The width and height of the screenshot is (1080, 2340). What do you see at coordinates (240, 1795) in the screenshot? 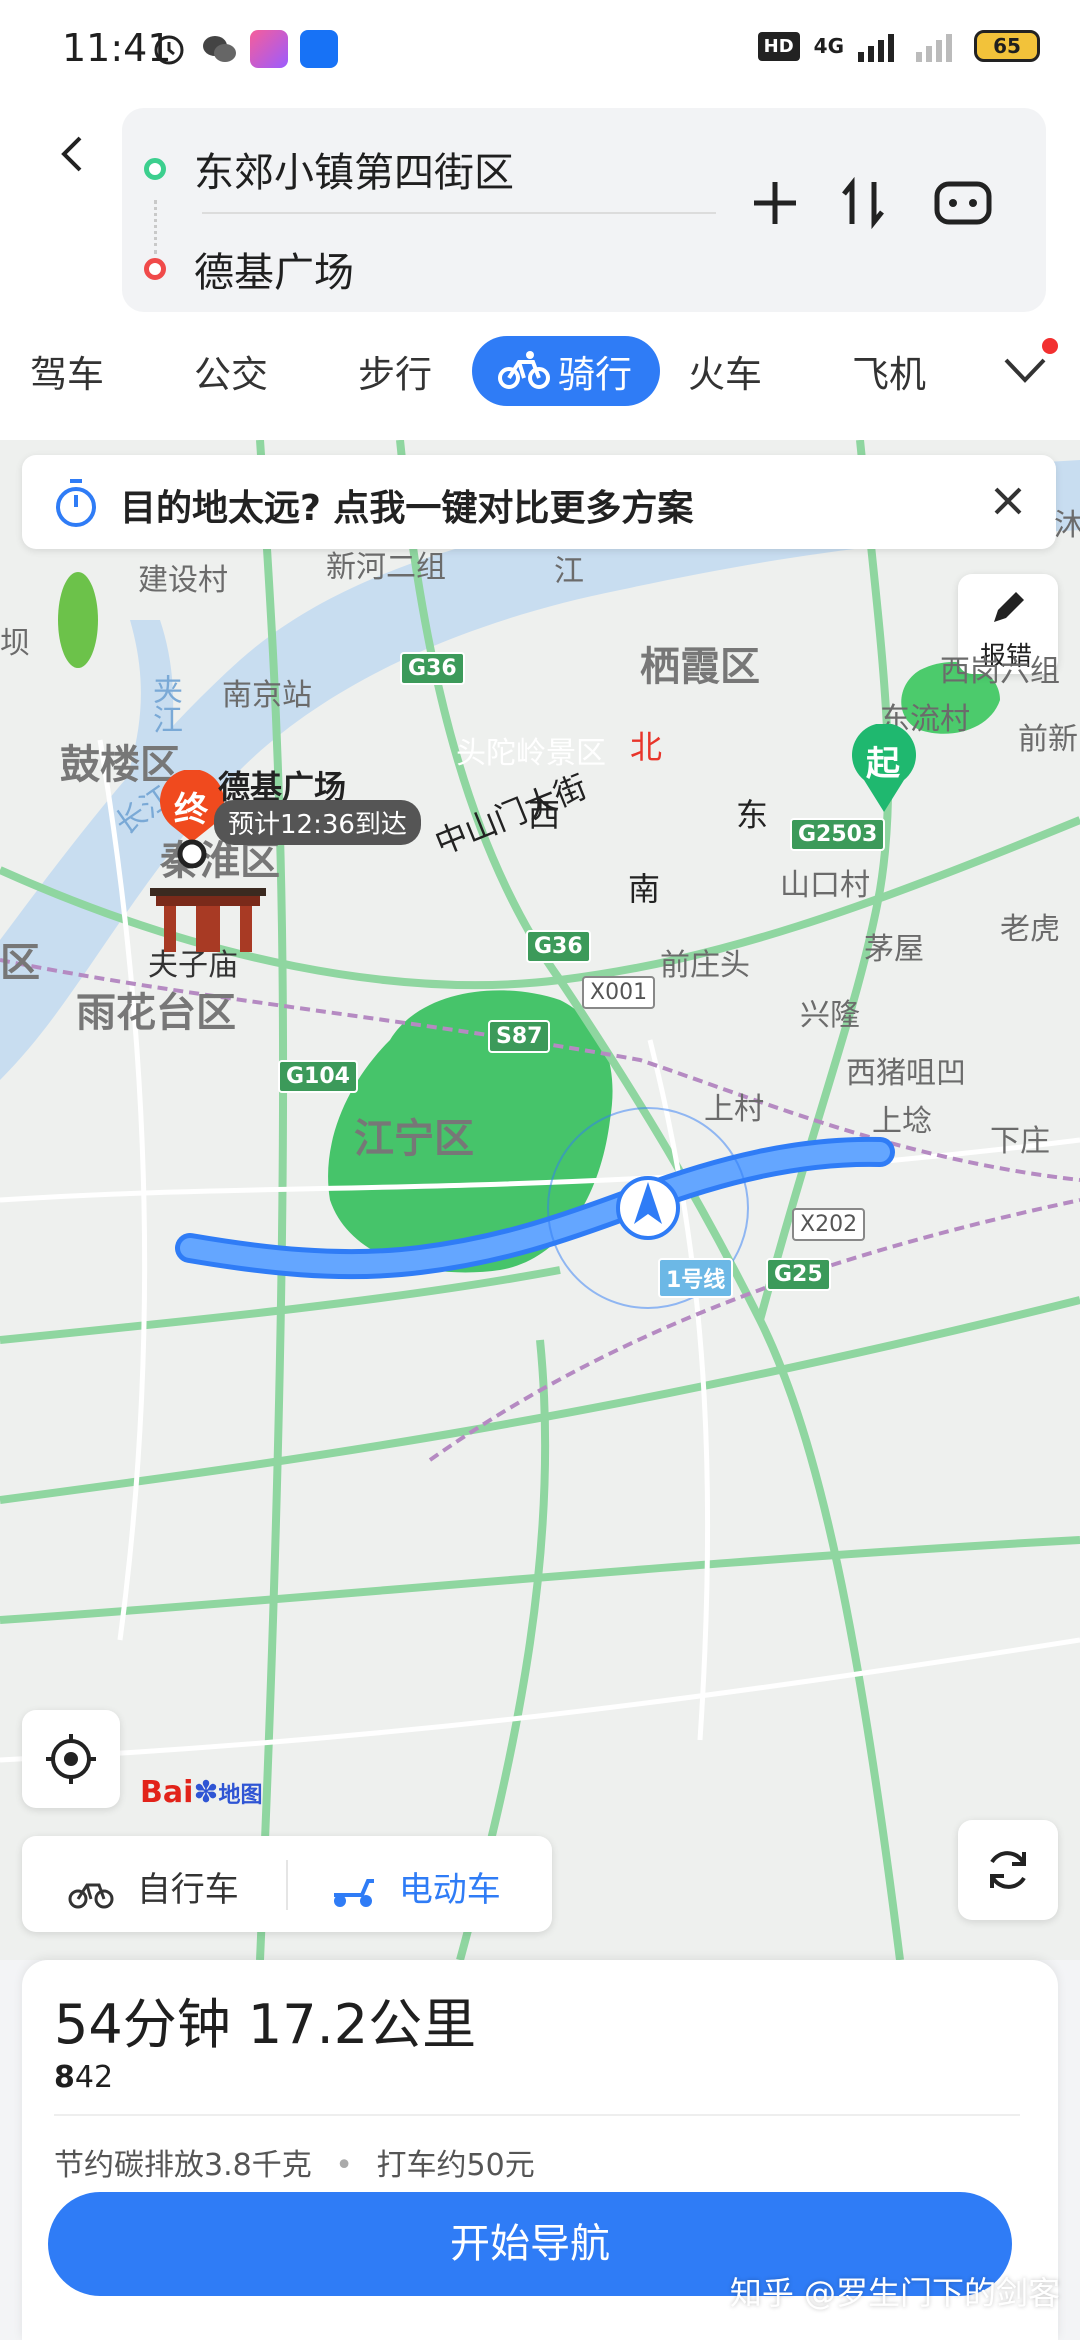
I see `baidu-logo-map-text: 地图` at bounding box center [240, 1795].